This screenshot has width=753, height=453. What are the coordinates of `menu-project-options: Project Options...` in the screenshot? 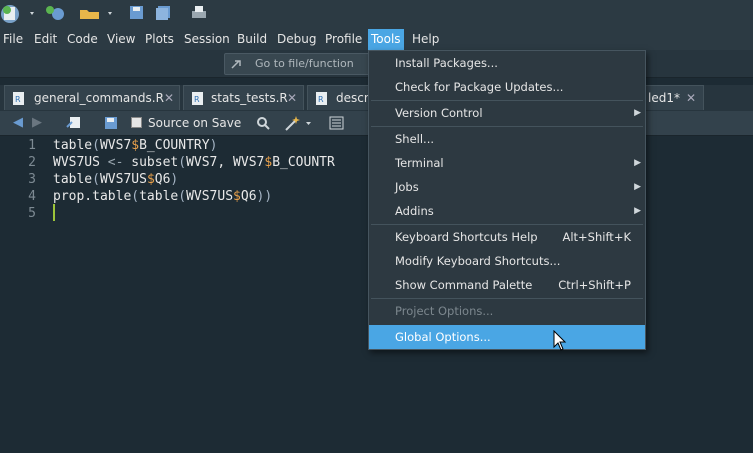 It's located at (444, 311).